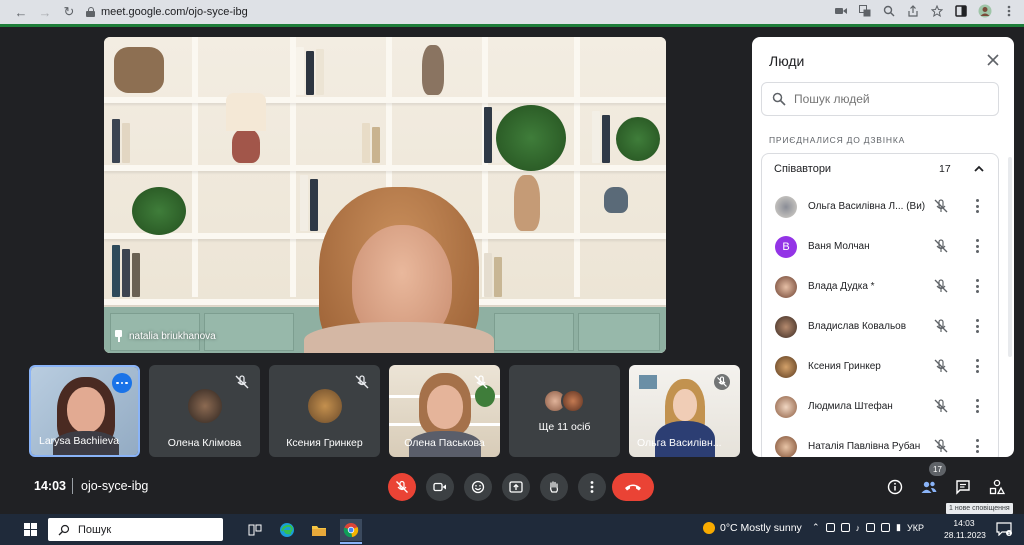  What do you see at coordinates (961, 11) in the screenshot?
I see `side-panel-icon` at bounding box center [961, 11].